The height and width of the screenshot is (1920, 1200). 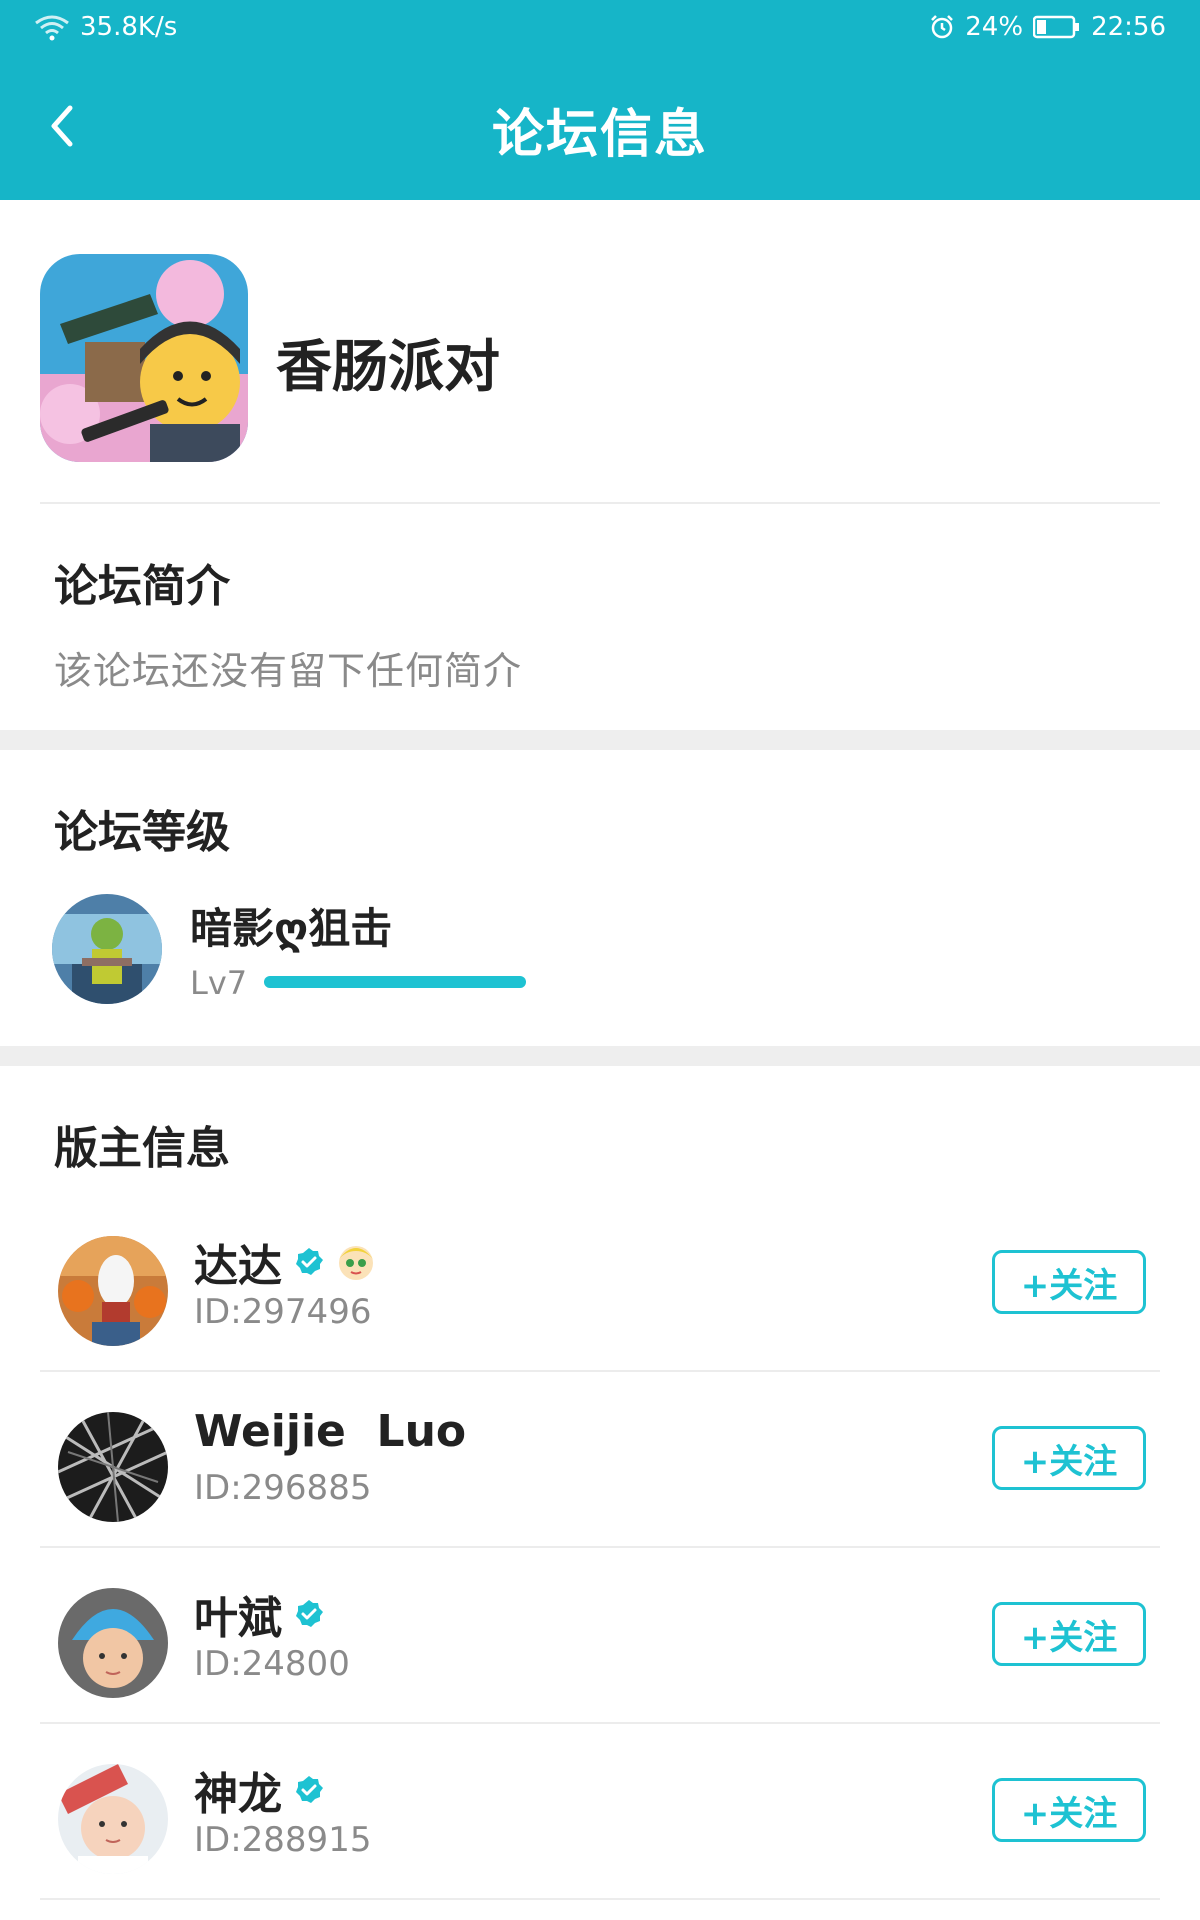 I want to click on network-speed: 35.8K/s, so click(x=129, y=27).